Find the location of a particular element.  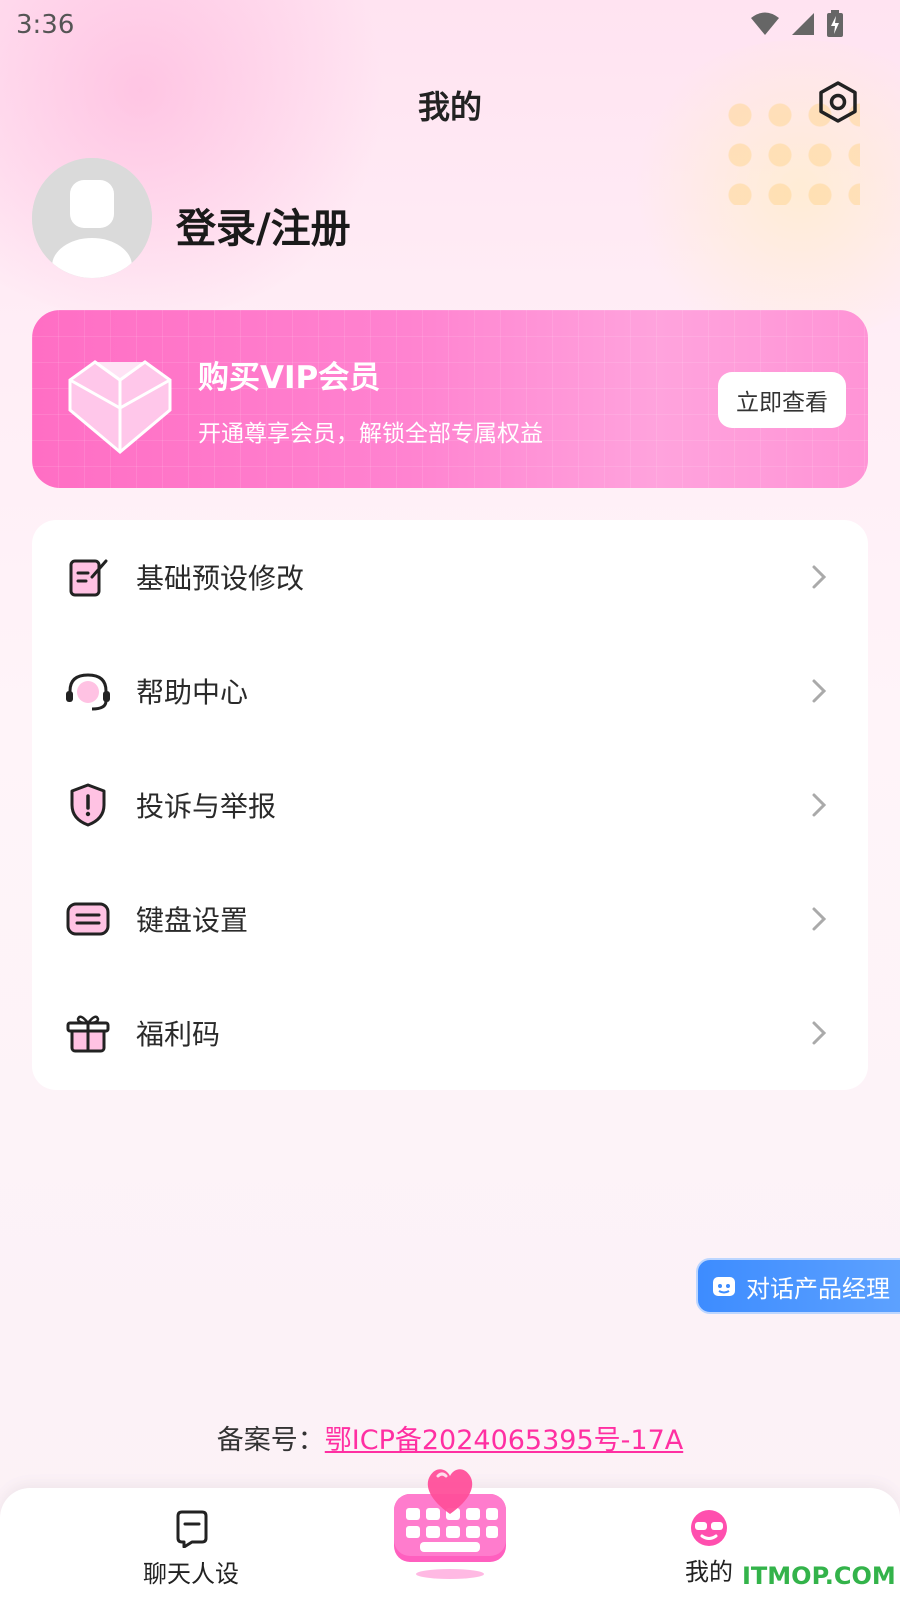

vip-heart-cube-icon is located at coordinates (120, 407).